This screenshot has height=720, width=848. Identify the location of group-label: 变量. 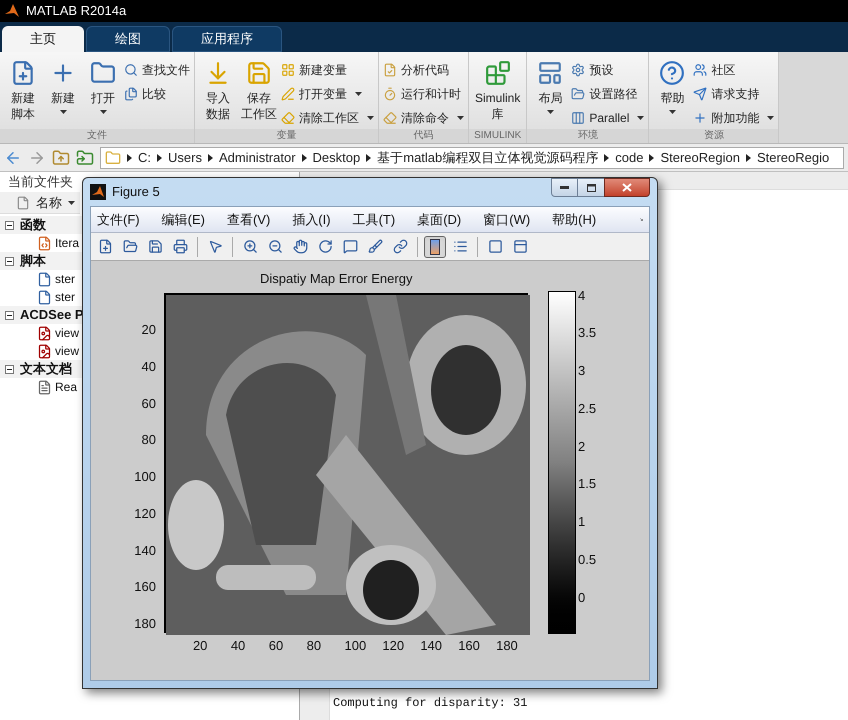
(286, 136).